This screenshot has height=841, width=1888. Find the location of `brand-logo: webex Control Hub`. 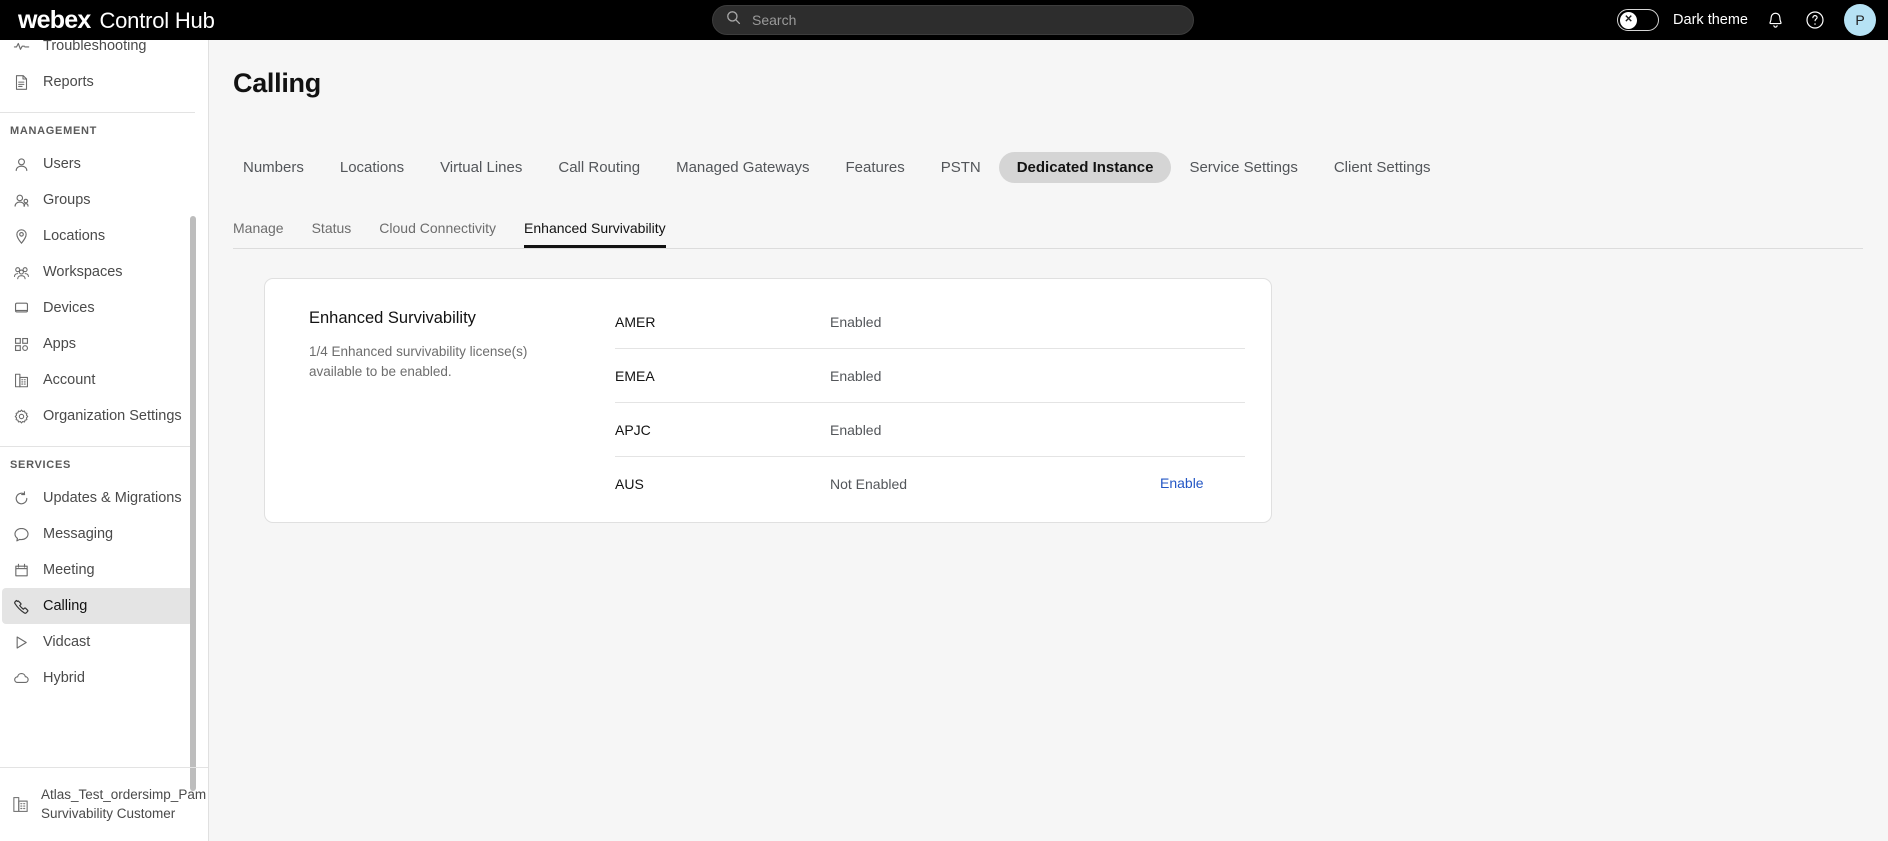

brand-logo: webex Control Hub is located at coordinates (116, 20).